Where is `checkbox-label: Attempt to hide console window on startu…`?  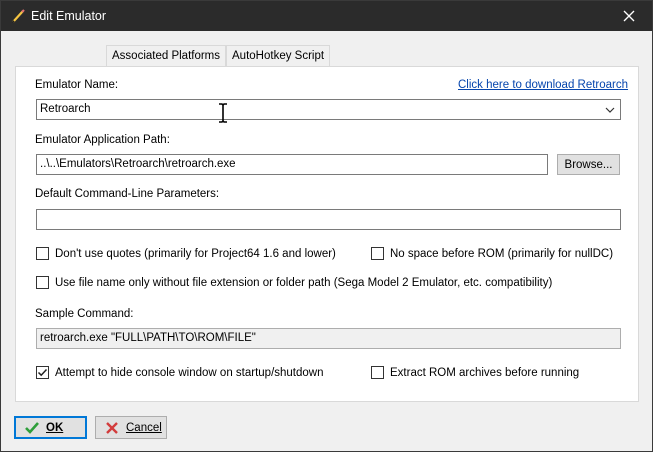
checkbox-label: Attempt to hide console window on startu… is located at coordinates (189, 372).